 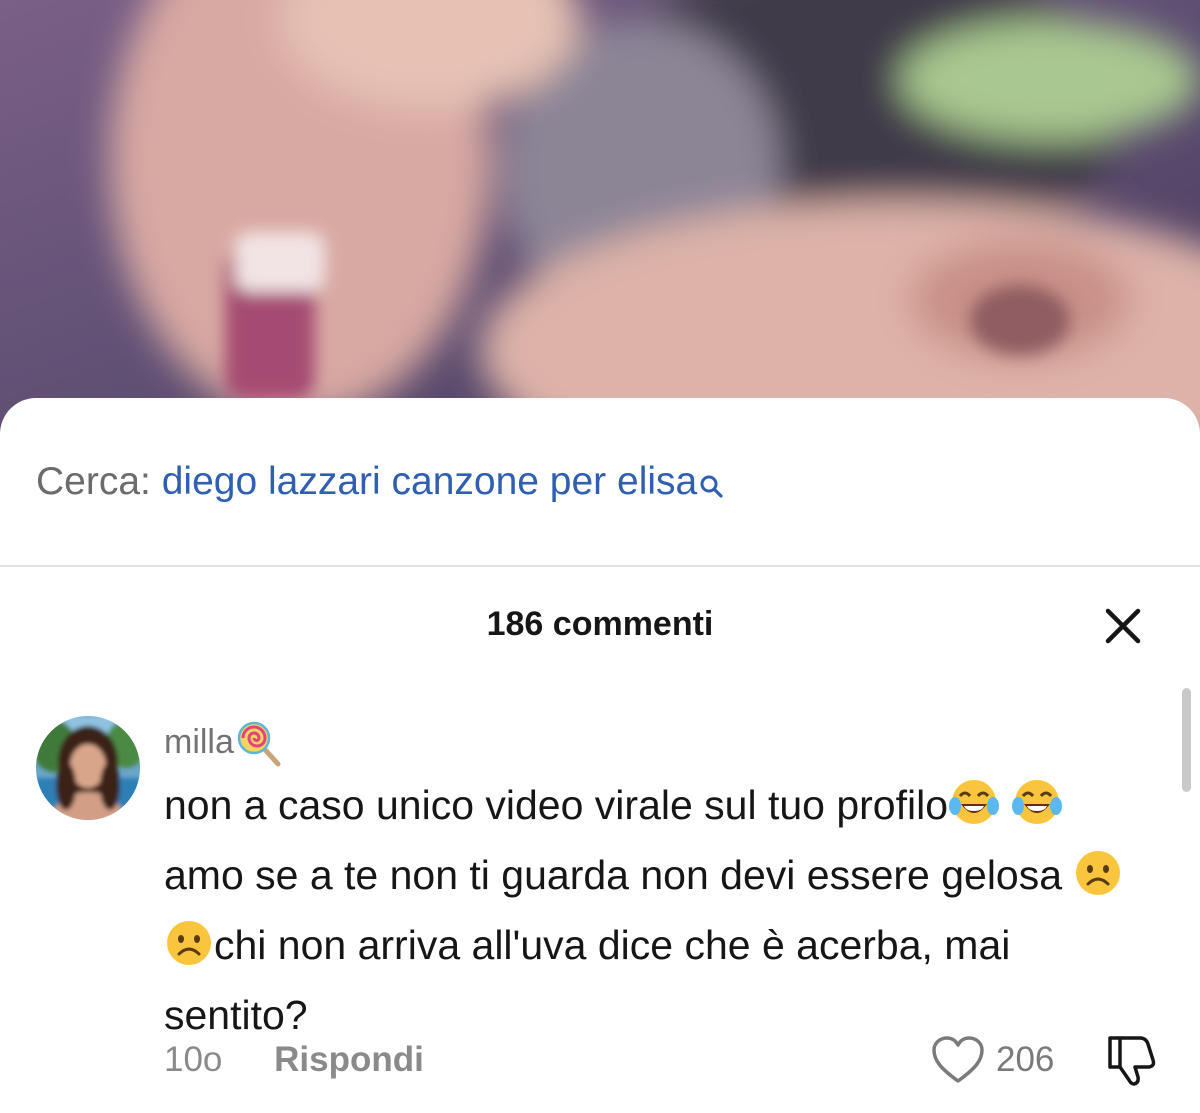 I want to click on lollipop-icon, so click(x=260, y=750).